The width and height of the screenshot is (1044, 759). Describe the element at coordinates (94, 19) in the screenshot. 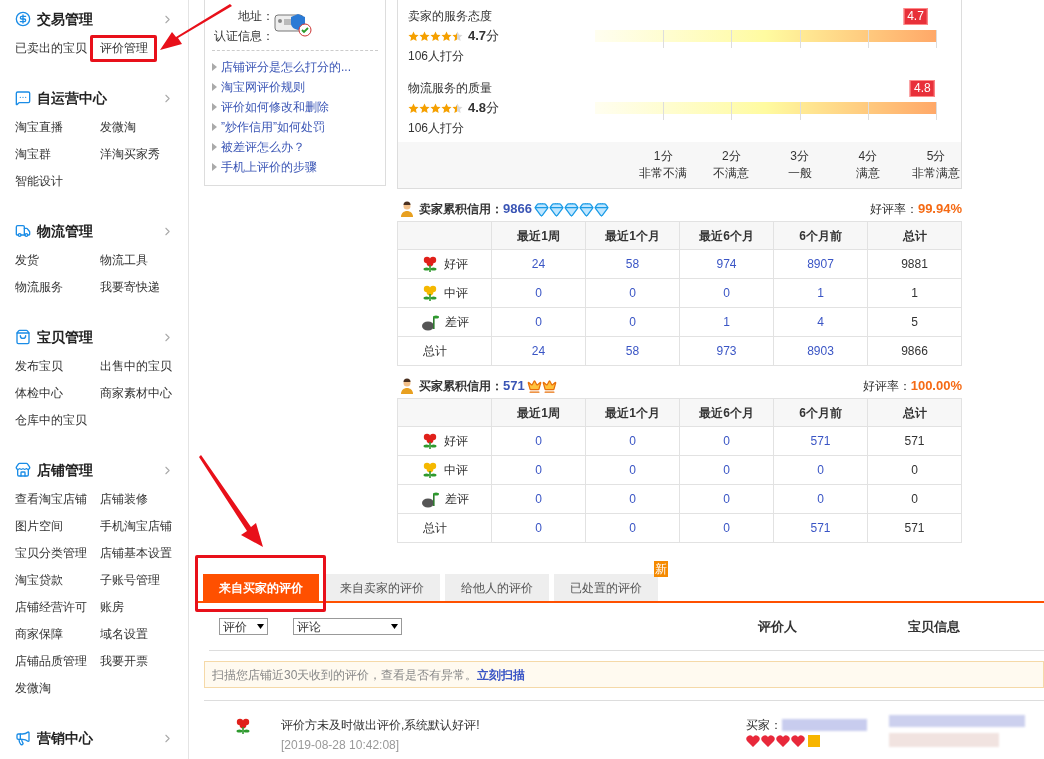

I see `section-header: 交易管理` at that location.